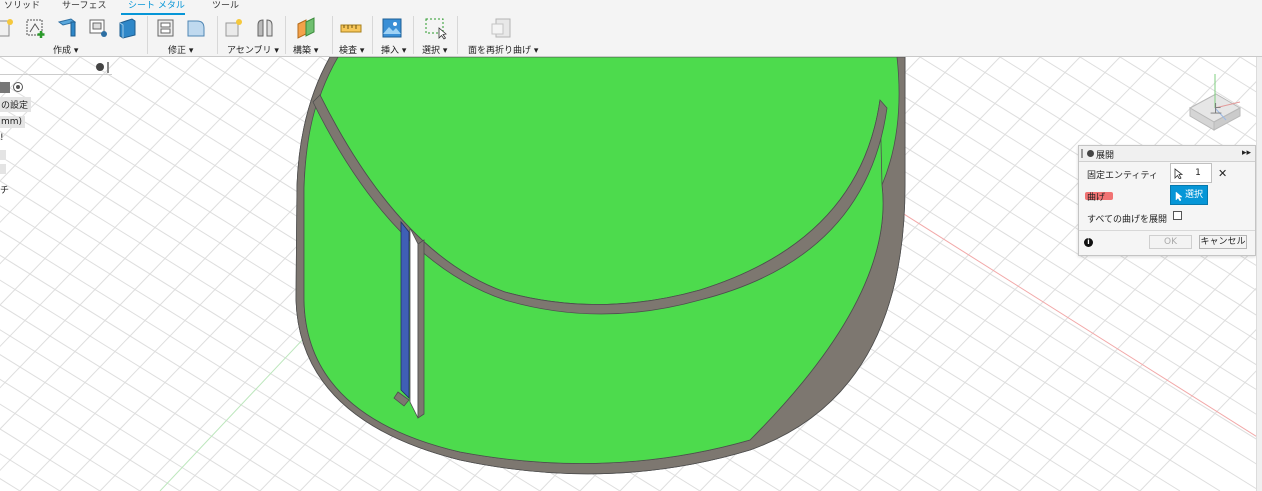 The width and height of the screenshot is (1262, 491). Describe the element at coordinates (393, 49) in the screenshot. I see `group-label-insert: 挿入 ▾` at that location.